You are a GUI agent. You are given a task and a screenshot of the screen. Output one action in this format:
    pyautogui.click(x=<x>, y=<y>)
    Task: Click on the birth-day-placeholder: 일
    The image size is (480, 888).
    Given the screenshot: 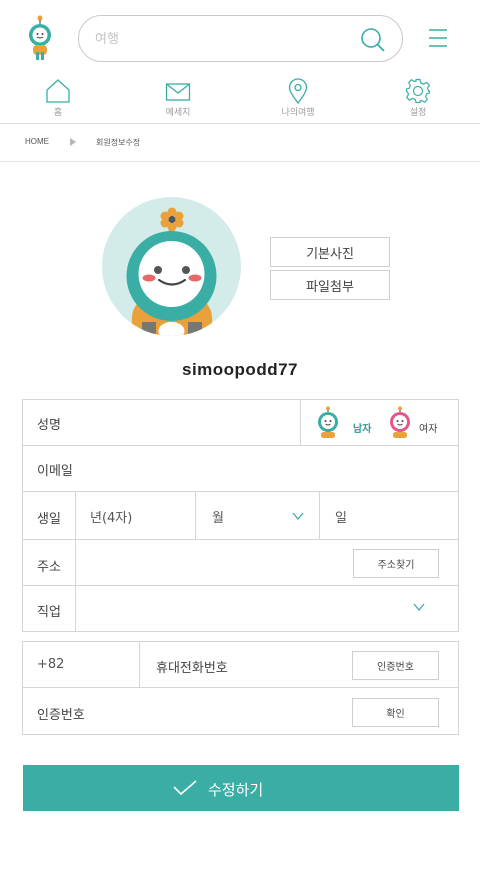 What is the action you would take?
    pyautogui.click(x=341, y=518)
    